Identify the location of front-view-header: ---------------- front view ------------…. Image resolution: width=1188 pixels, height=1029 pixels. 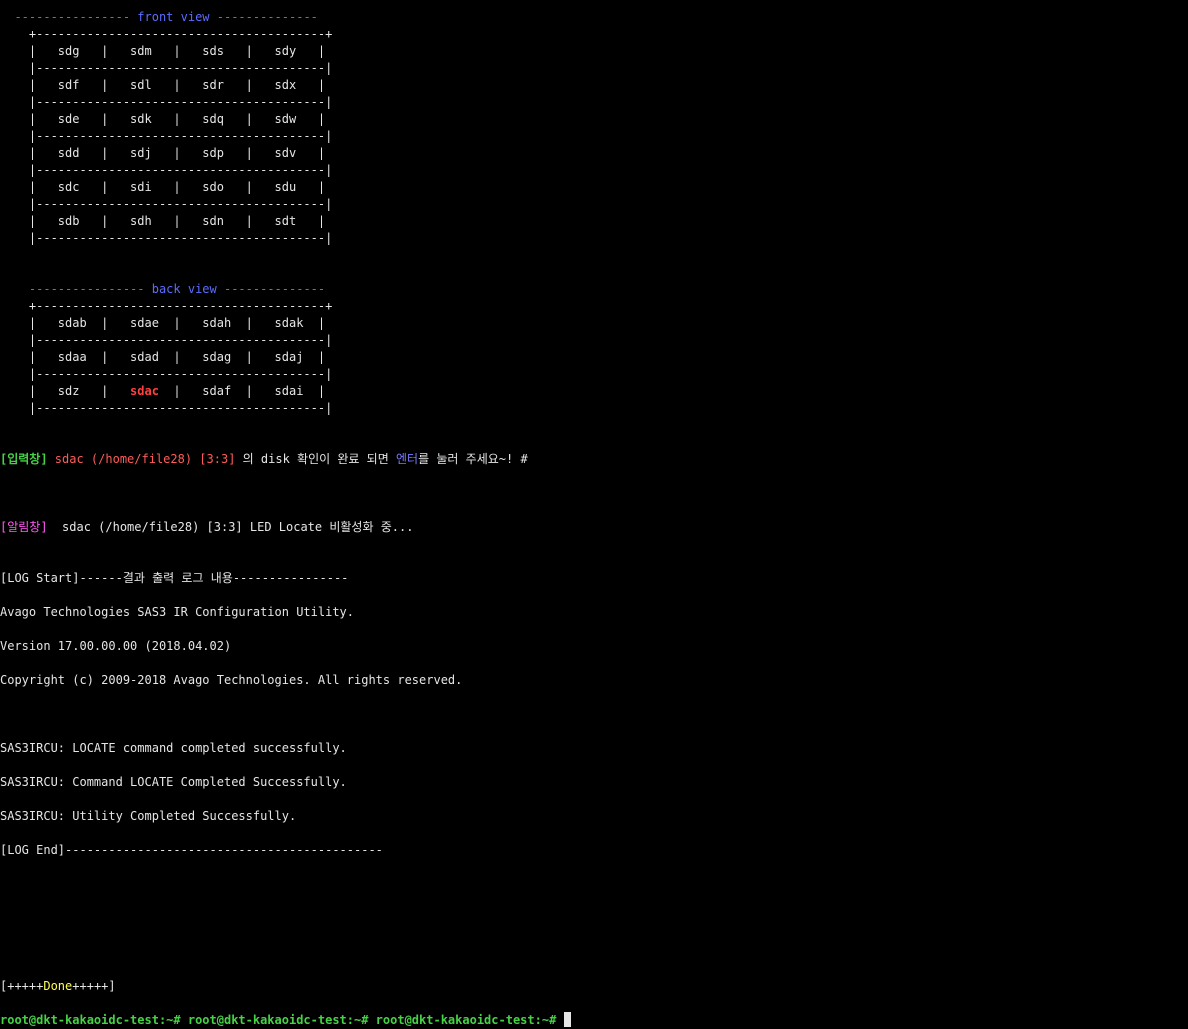
(159, 17).